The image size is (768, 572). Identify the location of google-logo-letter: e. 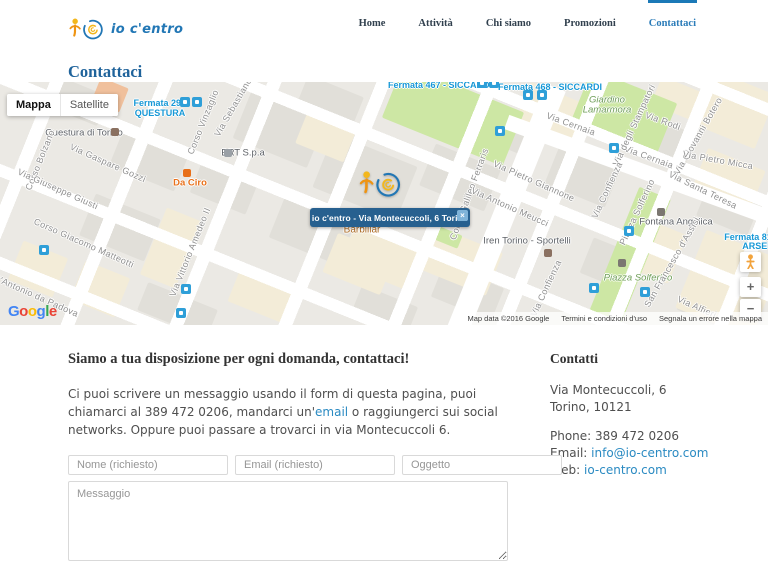
(52, 311).